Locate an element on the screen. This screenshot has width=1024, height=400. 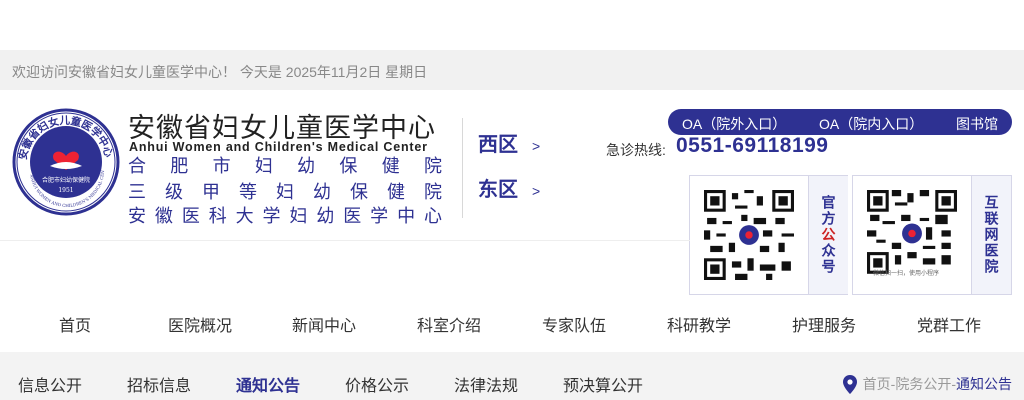
nav-item-experts: 专家队伍 is located at coordinates (574, 324).